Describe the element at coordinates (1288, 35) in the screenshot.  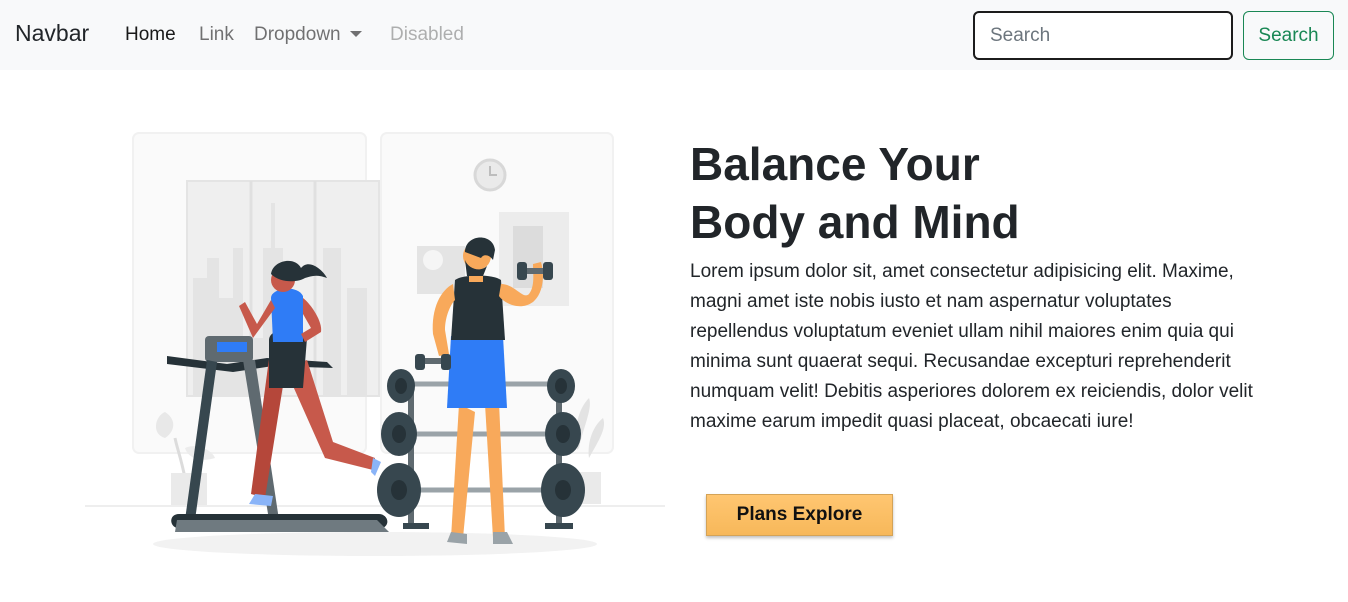
I see `search-button: Search` at that location.